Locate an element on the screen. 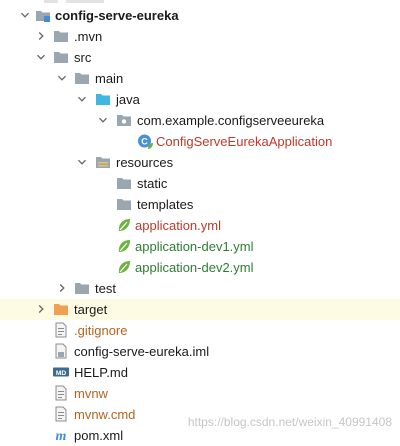 The height and width of the screenshot is (446, 400). tree-node-application-yml: application.yml is located at coordinates (200, 225).